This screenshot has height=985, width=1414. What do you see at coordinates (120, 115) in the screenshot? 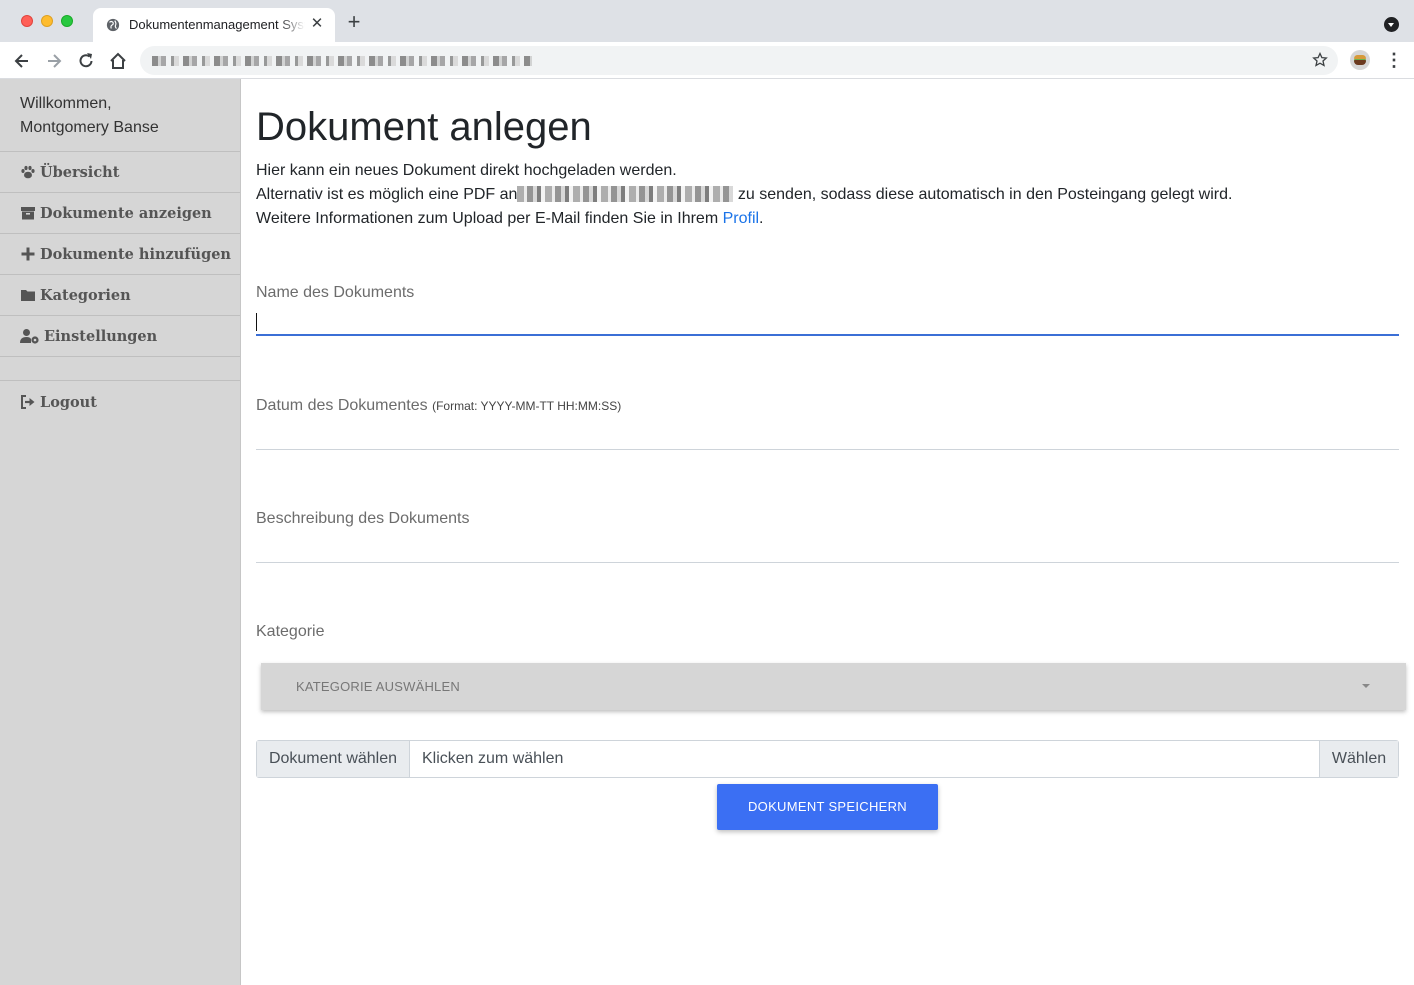
I see `welcome-message: Willkommen, Montgomery Banse` at bounding box center [120, 115].